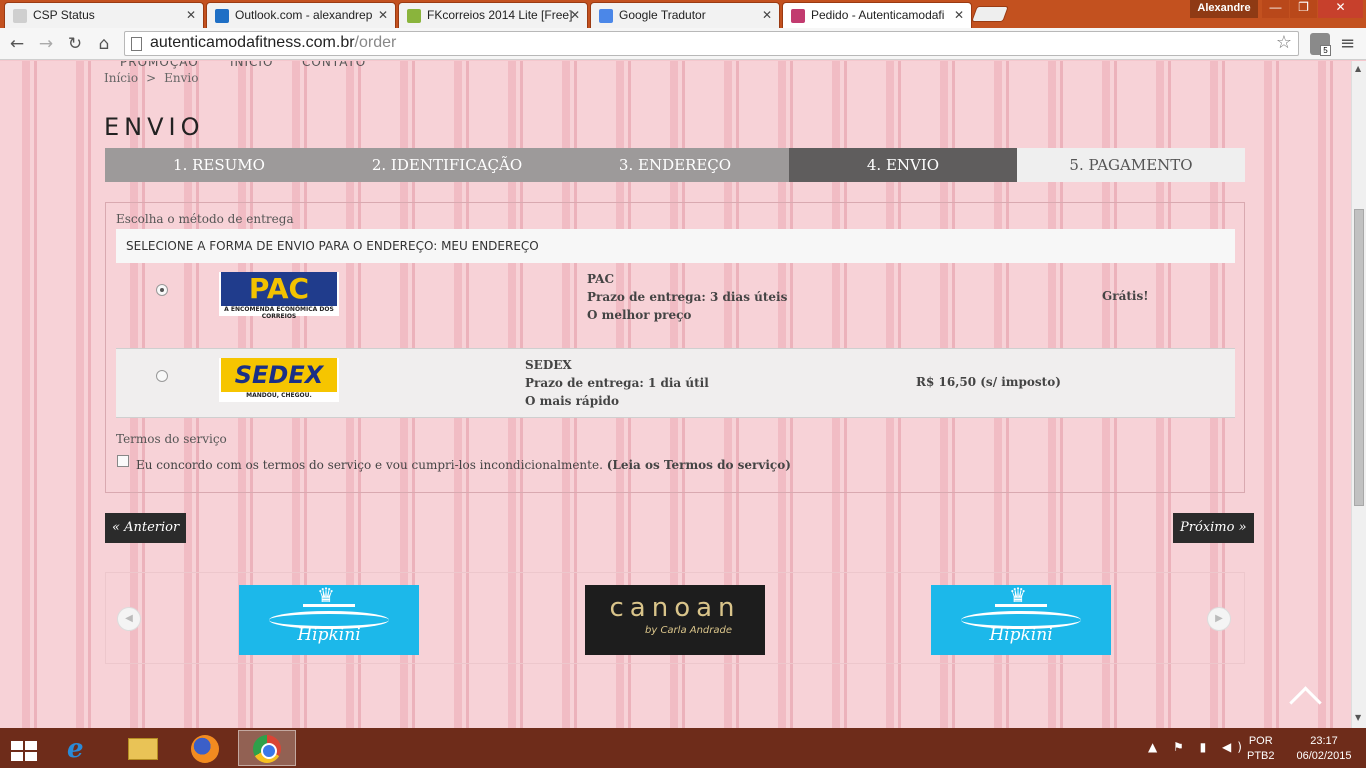  Describe the element at coordinates (205, 219) in the screenshot. I see `shipping-legend: Escolha o método de entrega` at that location.